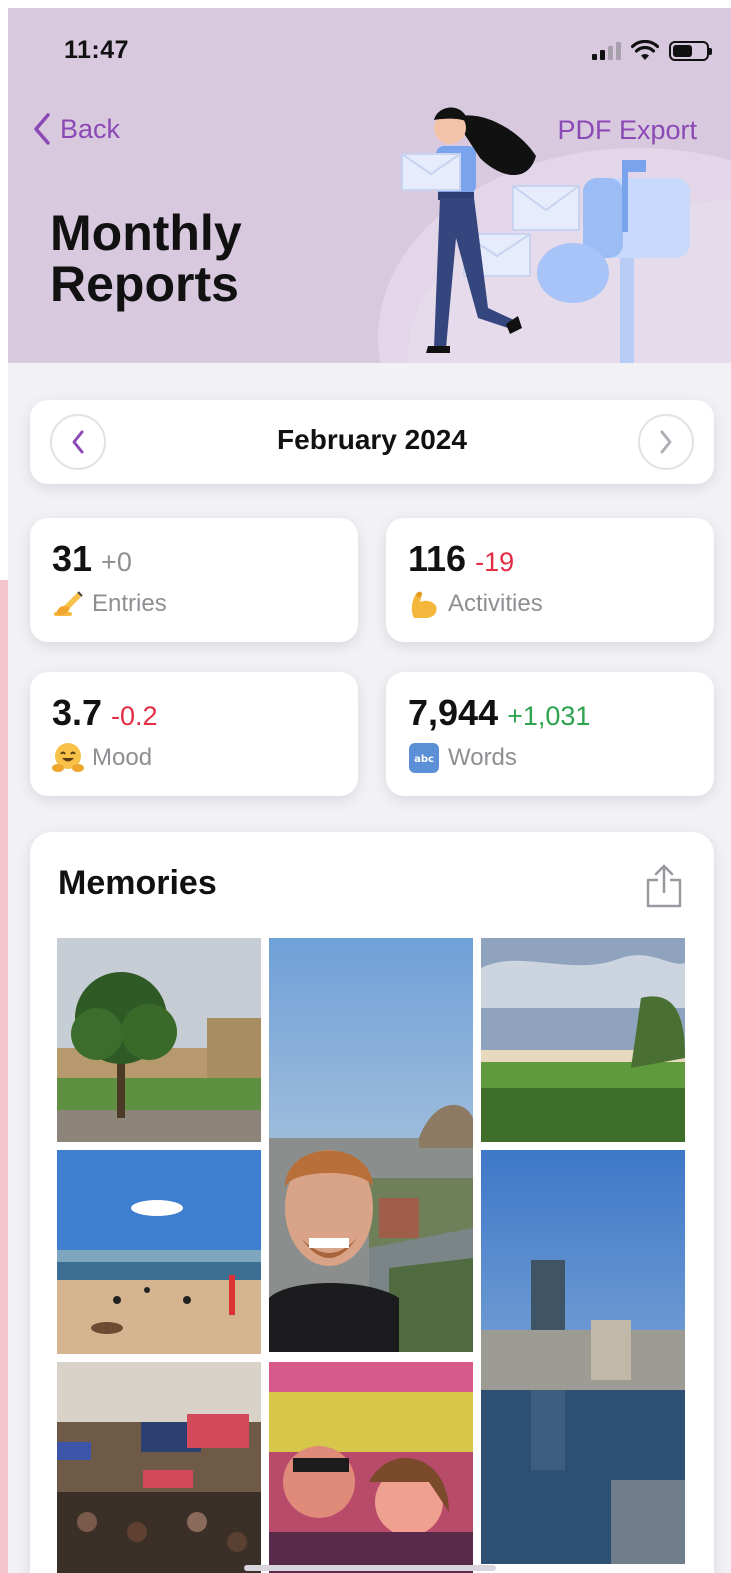 This screenshot has height=1573, width=731. I want to click on svg-text: abc, so click(424, 759).